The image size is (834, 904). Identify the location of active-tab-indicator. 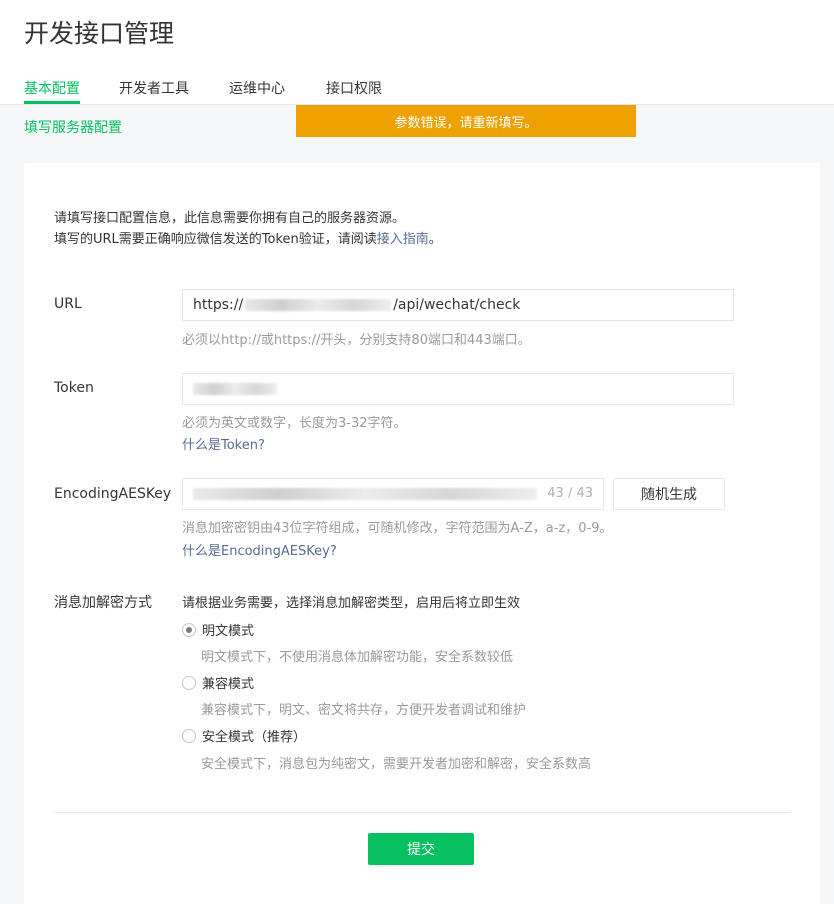
(52, 102).